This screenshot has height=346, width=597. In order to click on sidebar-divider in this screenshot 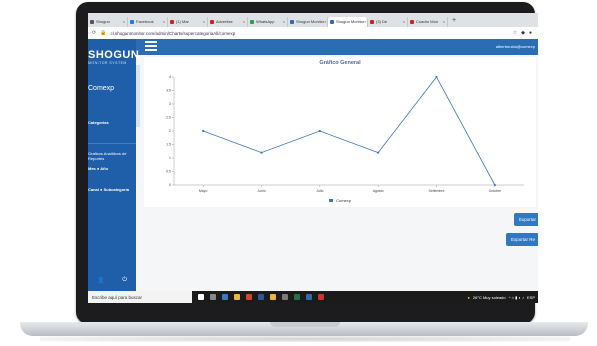, I will do `click(112, 143)`.